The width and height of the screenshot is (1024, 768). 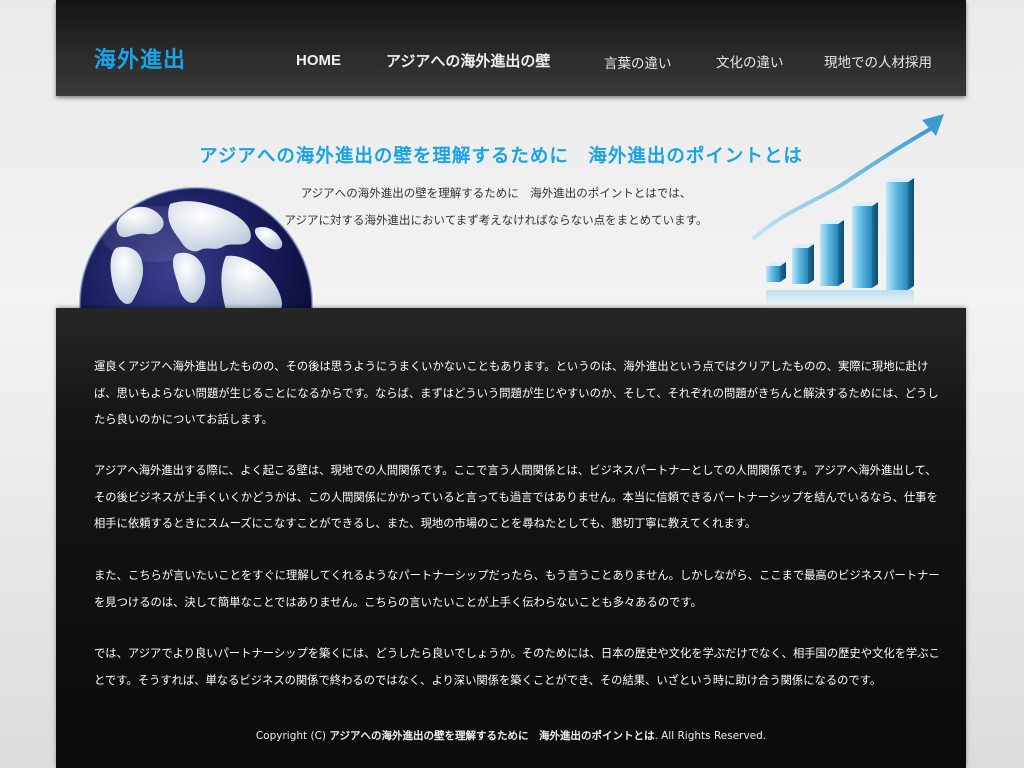 I want to click on hero-description-line-1: アジアへの海外進出の壁を理解するために 海外進出のポイントとはでは、, so click(x=496, y=193).